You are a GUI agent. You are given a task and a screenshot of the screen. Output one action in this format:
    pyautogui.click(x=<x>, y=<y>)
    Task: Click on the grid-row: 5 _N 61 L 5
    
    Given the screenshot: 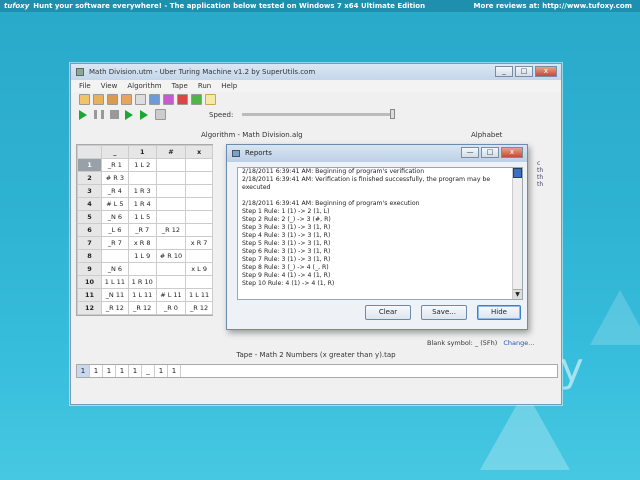 What is the action you would take?
    pyautogui.click(x=145, y=217)
    